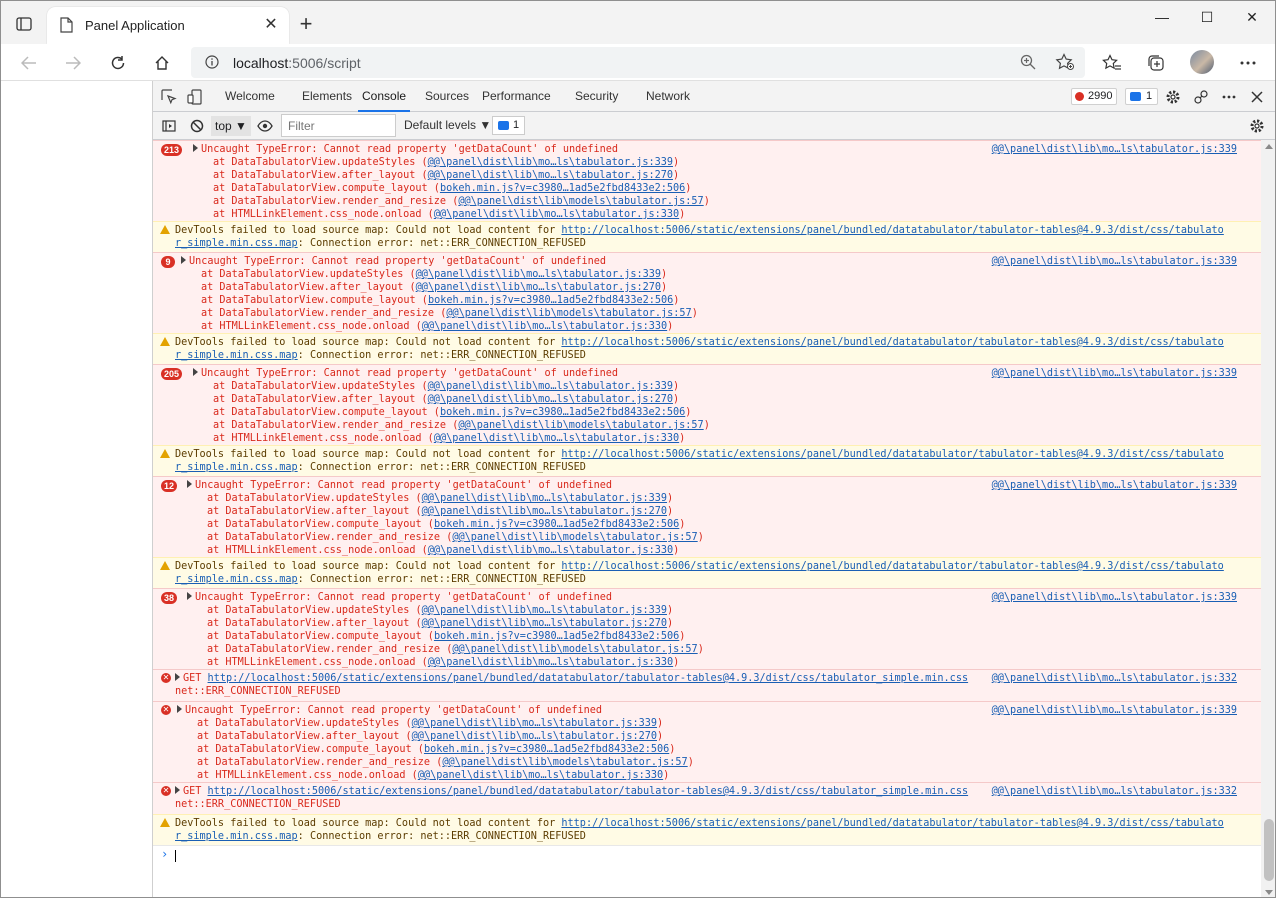 This screenshot has width=1276, height=898. I want to click on home-icon, so click(162, 63).